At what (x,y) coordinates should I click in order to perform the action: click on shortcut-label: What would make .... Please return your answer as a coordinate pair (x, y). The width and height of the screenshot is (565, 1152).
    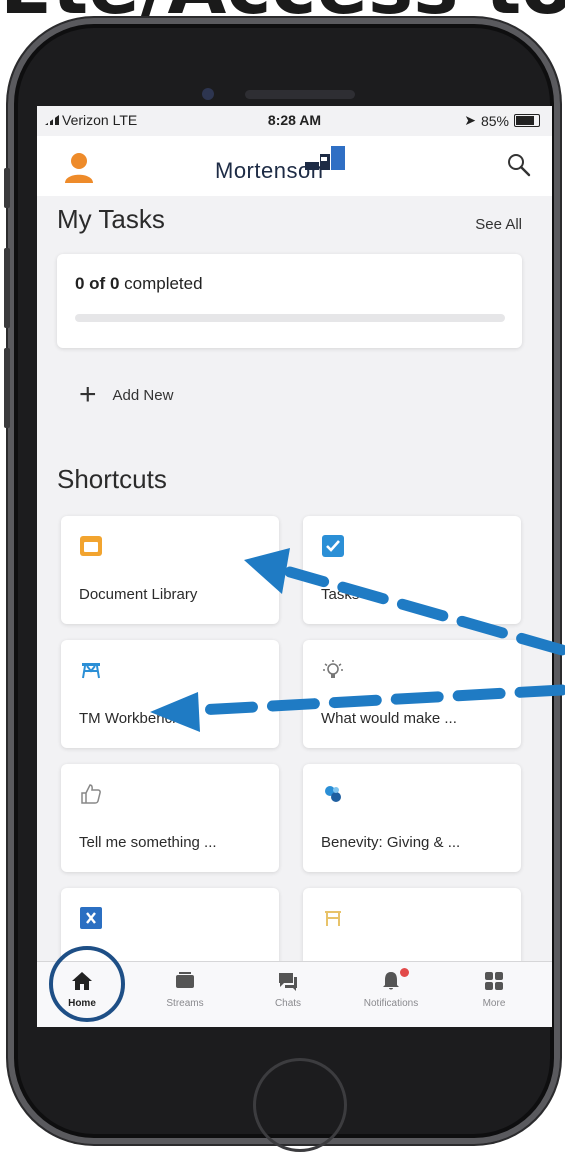
    Looking at the image, I should click on (389, 718).